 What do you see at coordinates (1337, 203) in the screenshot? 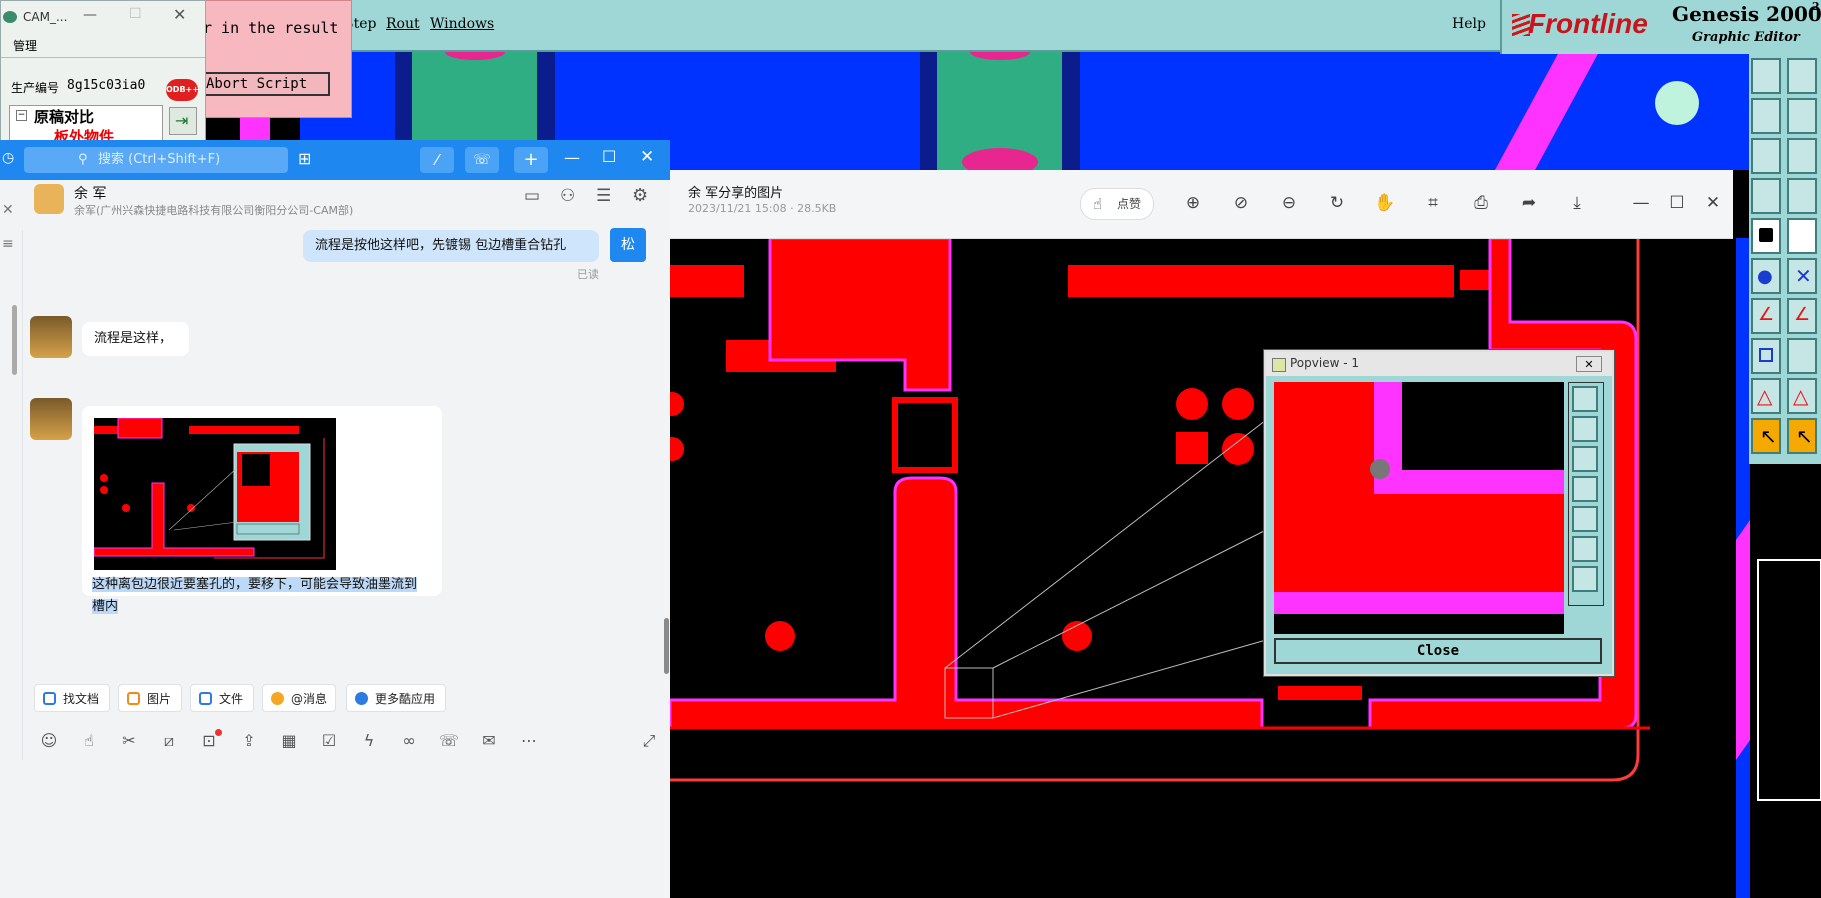
I see `rotate-icon: ↻` at bounding box center [1337, 203].